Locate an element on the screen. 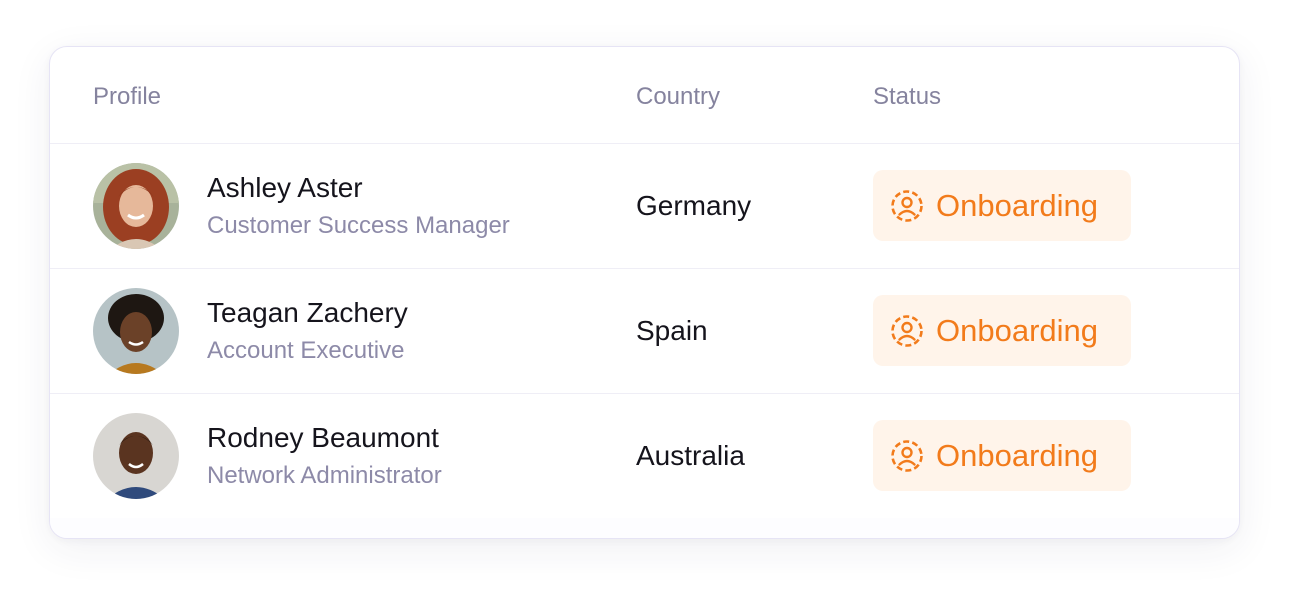 This screenshot has width=1290, height=591. column-header-status: Status is located at coordinates (907, 97).